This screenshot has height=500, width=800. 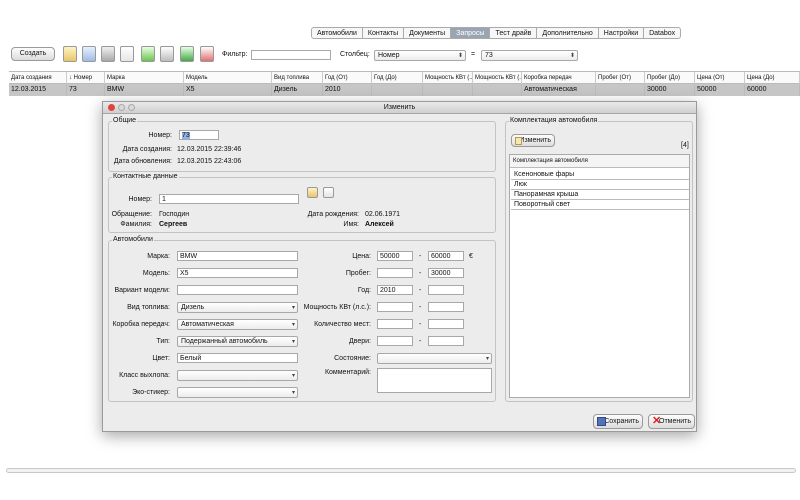 I want to click on column-header: ↓ Номер, so click(x=86, y=78).